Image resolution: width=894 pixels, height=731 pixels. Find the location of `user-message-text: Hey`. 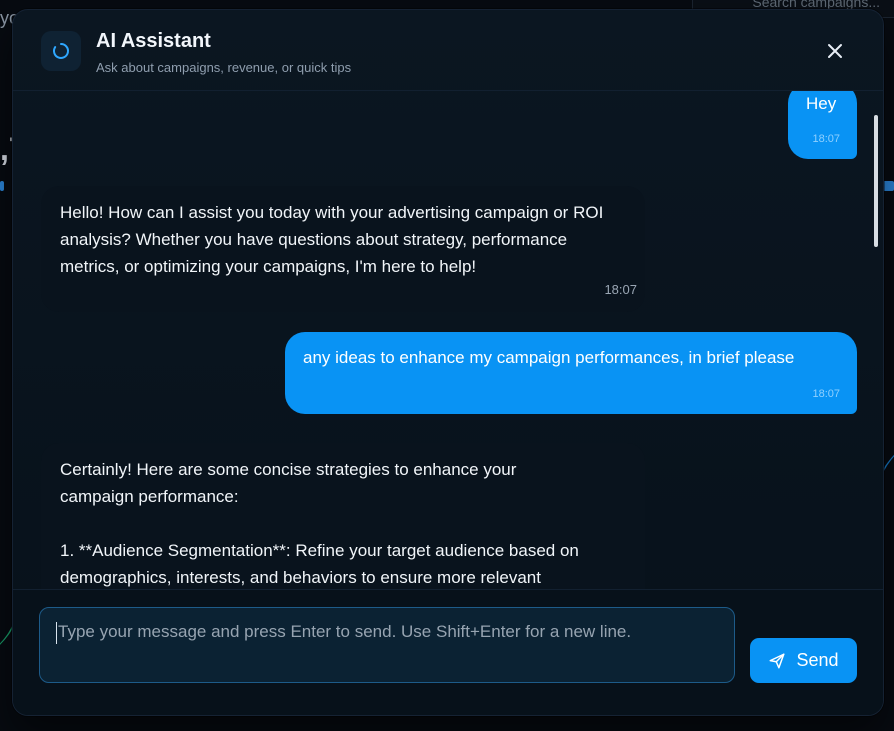

user-message-text: Hey is located at coordinates (821, 103).